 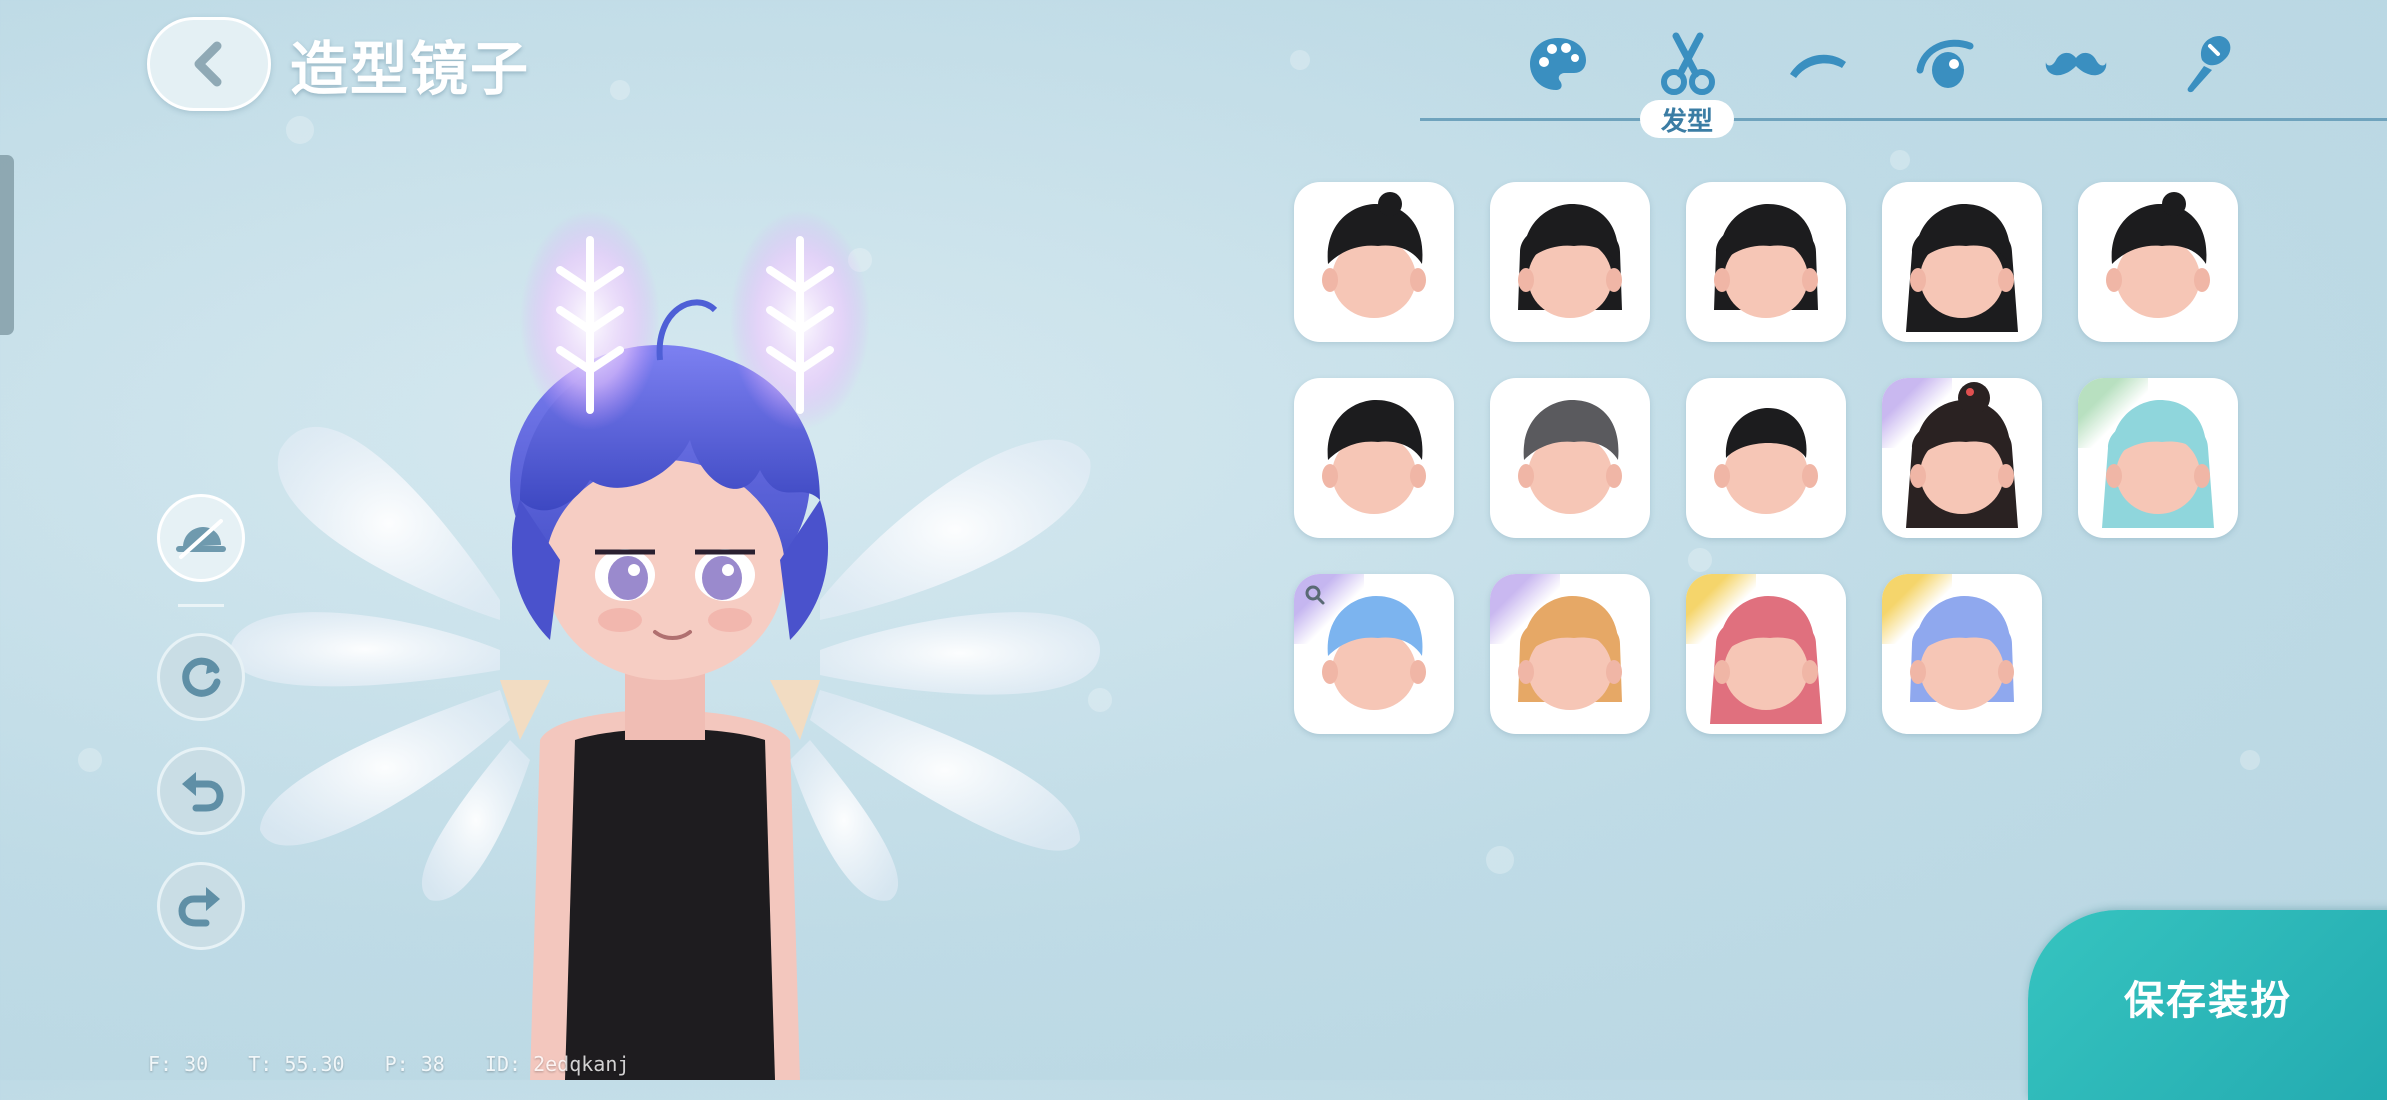 I want to click on chevron-left-icon, so click(x=208, y=64).